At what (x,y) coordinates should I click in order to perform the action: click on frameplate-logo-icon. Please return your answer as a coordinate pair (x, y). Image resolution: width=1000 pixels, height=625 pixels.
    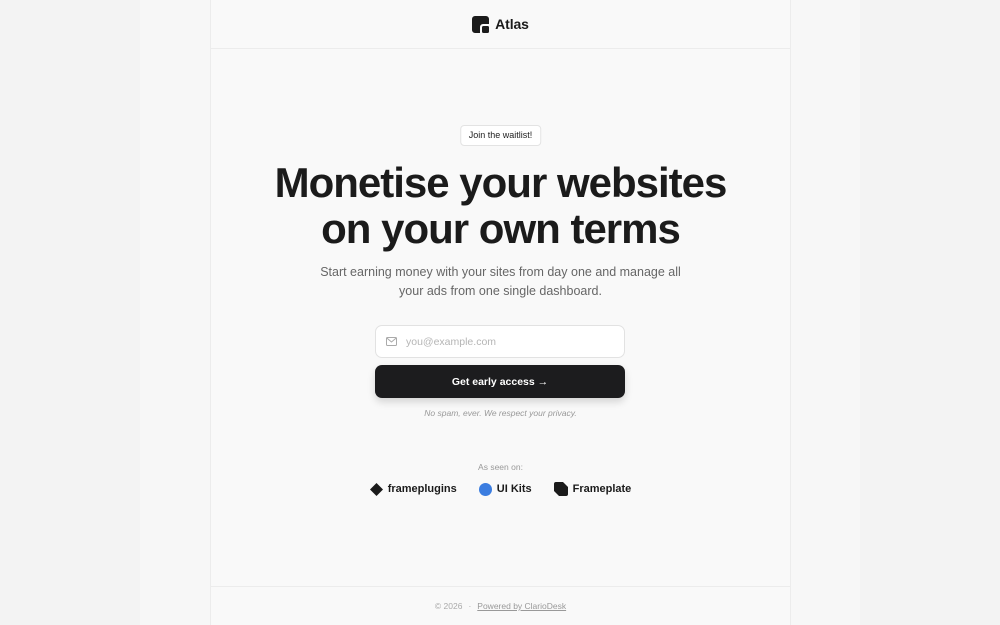
    Looking at the image, I should click on (560, 489).